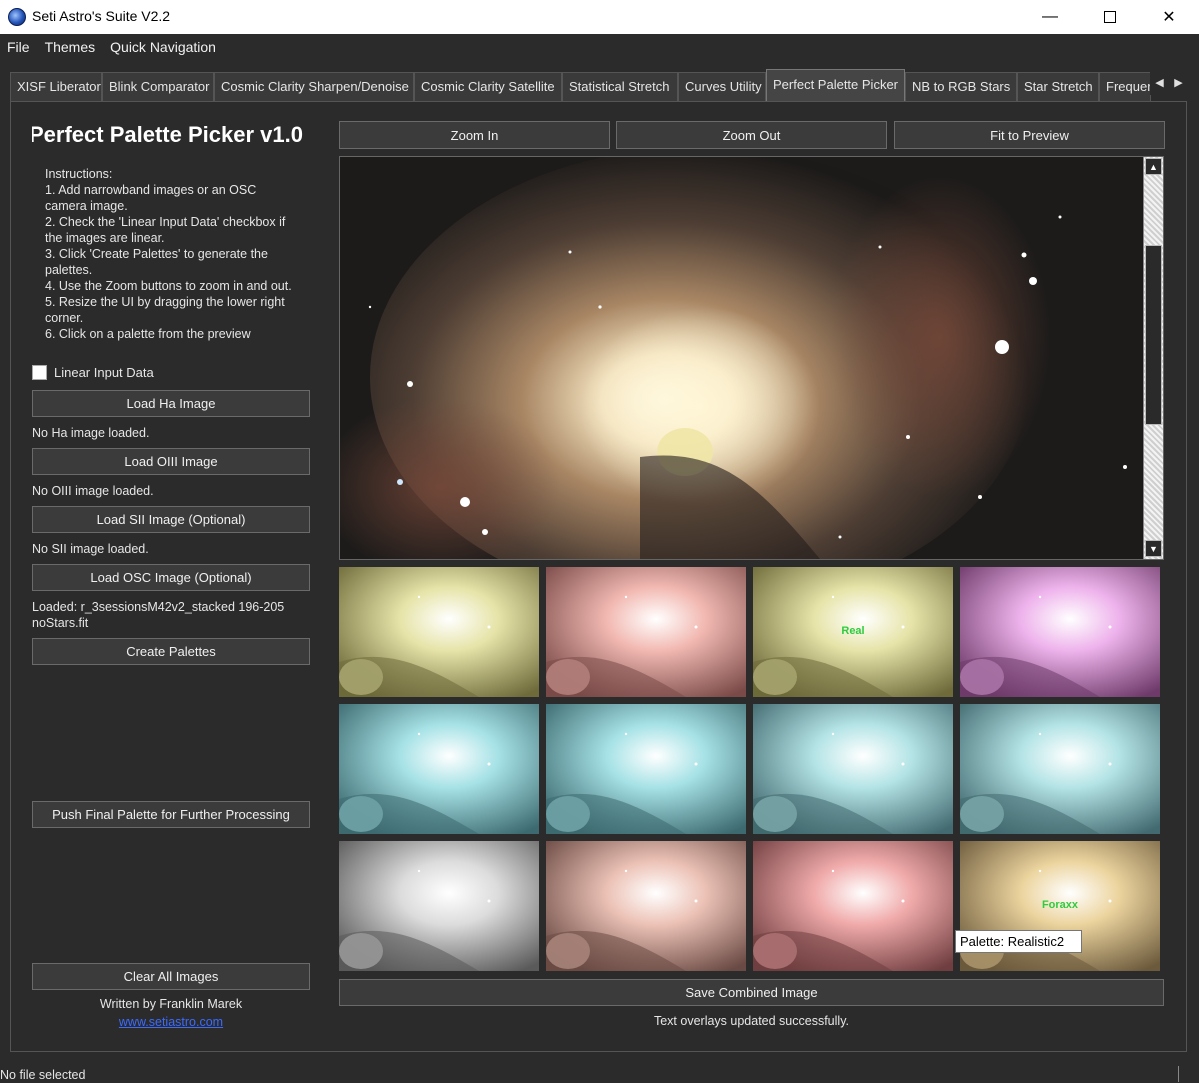 The height and width of the screenshot is (1083, 1199). What do you see at coordinates (171, 651) in the screenshot?
I see `create-palettes-button: Create Palettes` at bounding box center [171, 651].